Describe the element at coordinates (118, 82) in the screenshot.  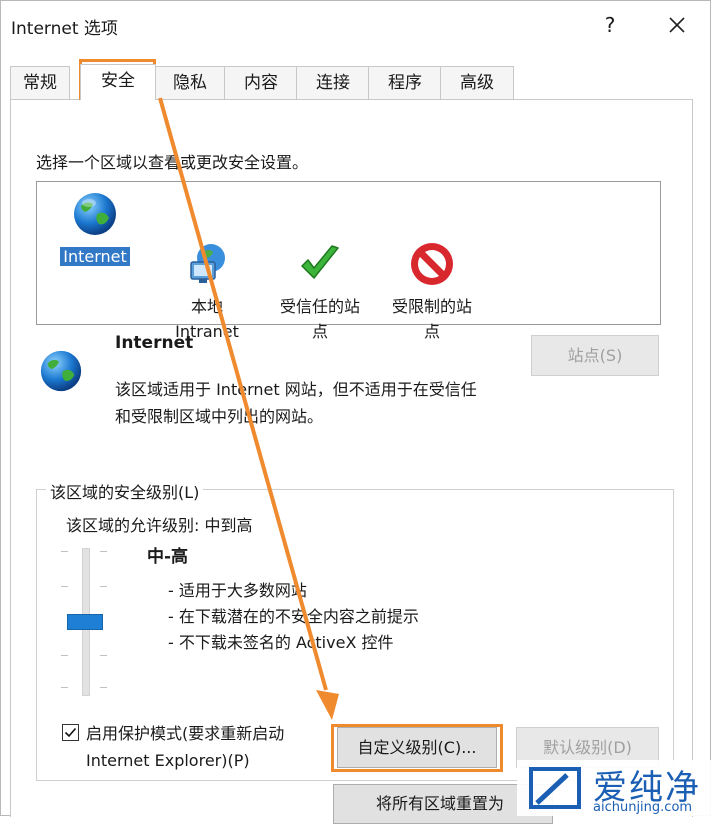
I see `tab-security: 安全` at that location.